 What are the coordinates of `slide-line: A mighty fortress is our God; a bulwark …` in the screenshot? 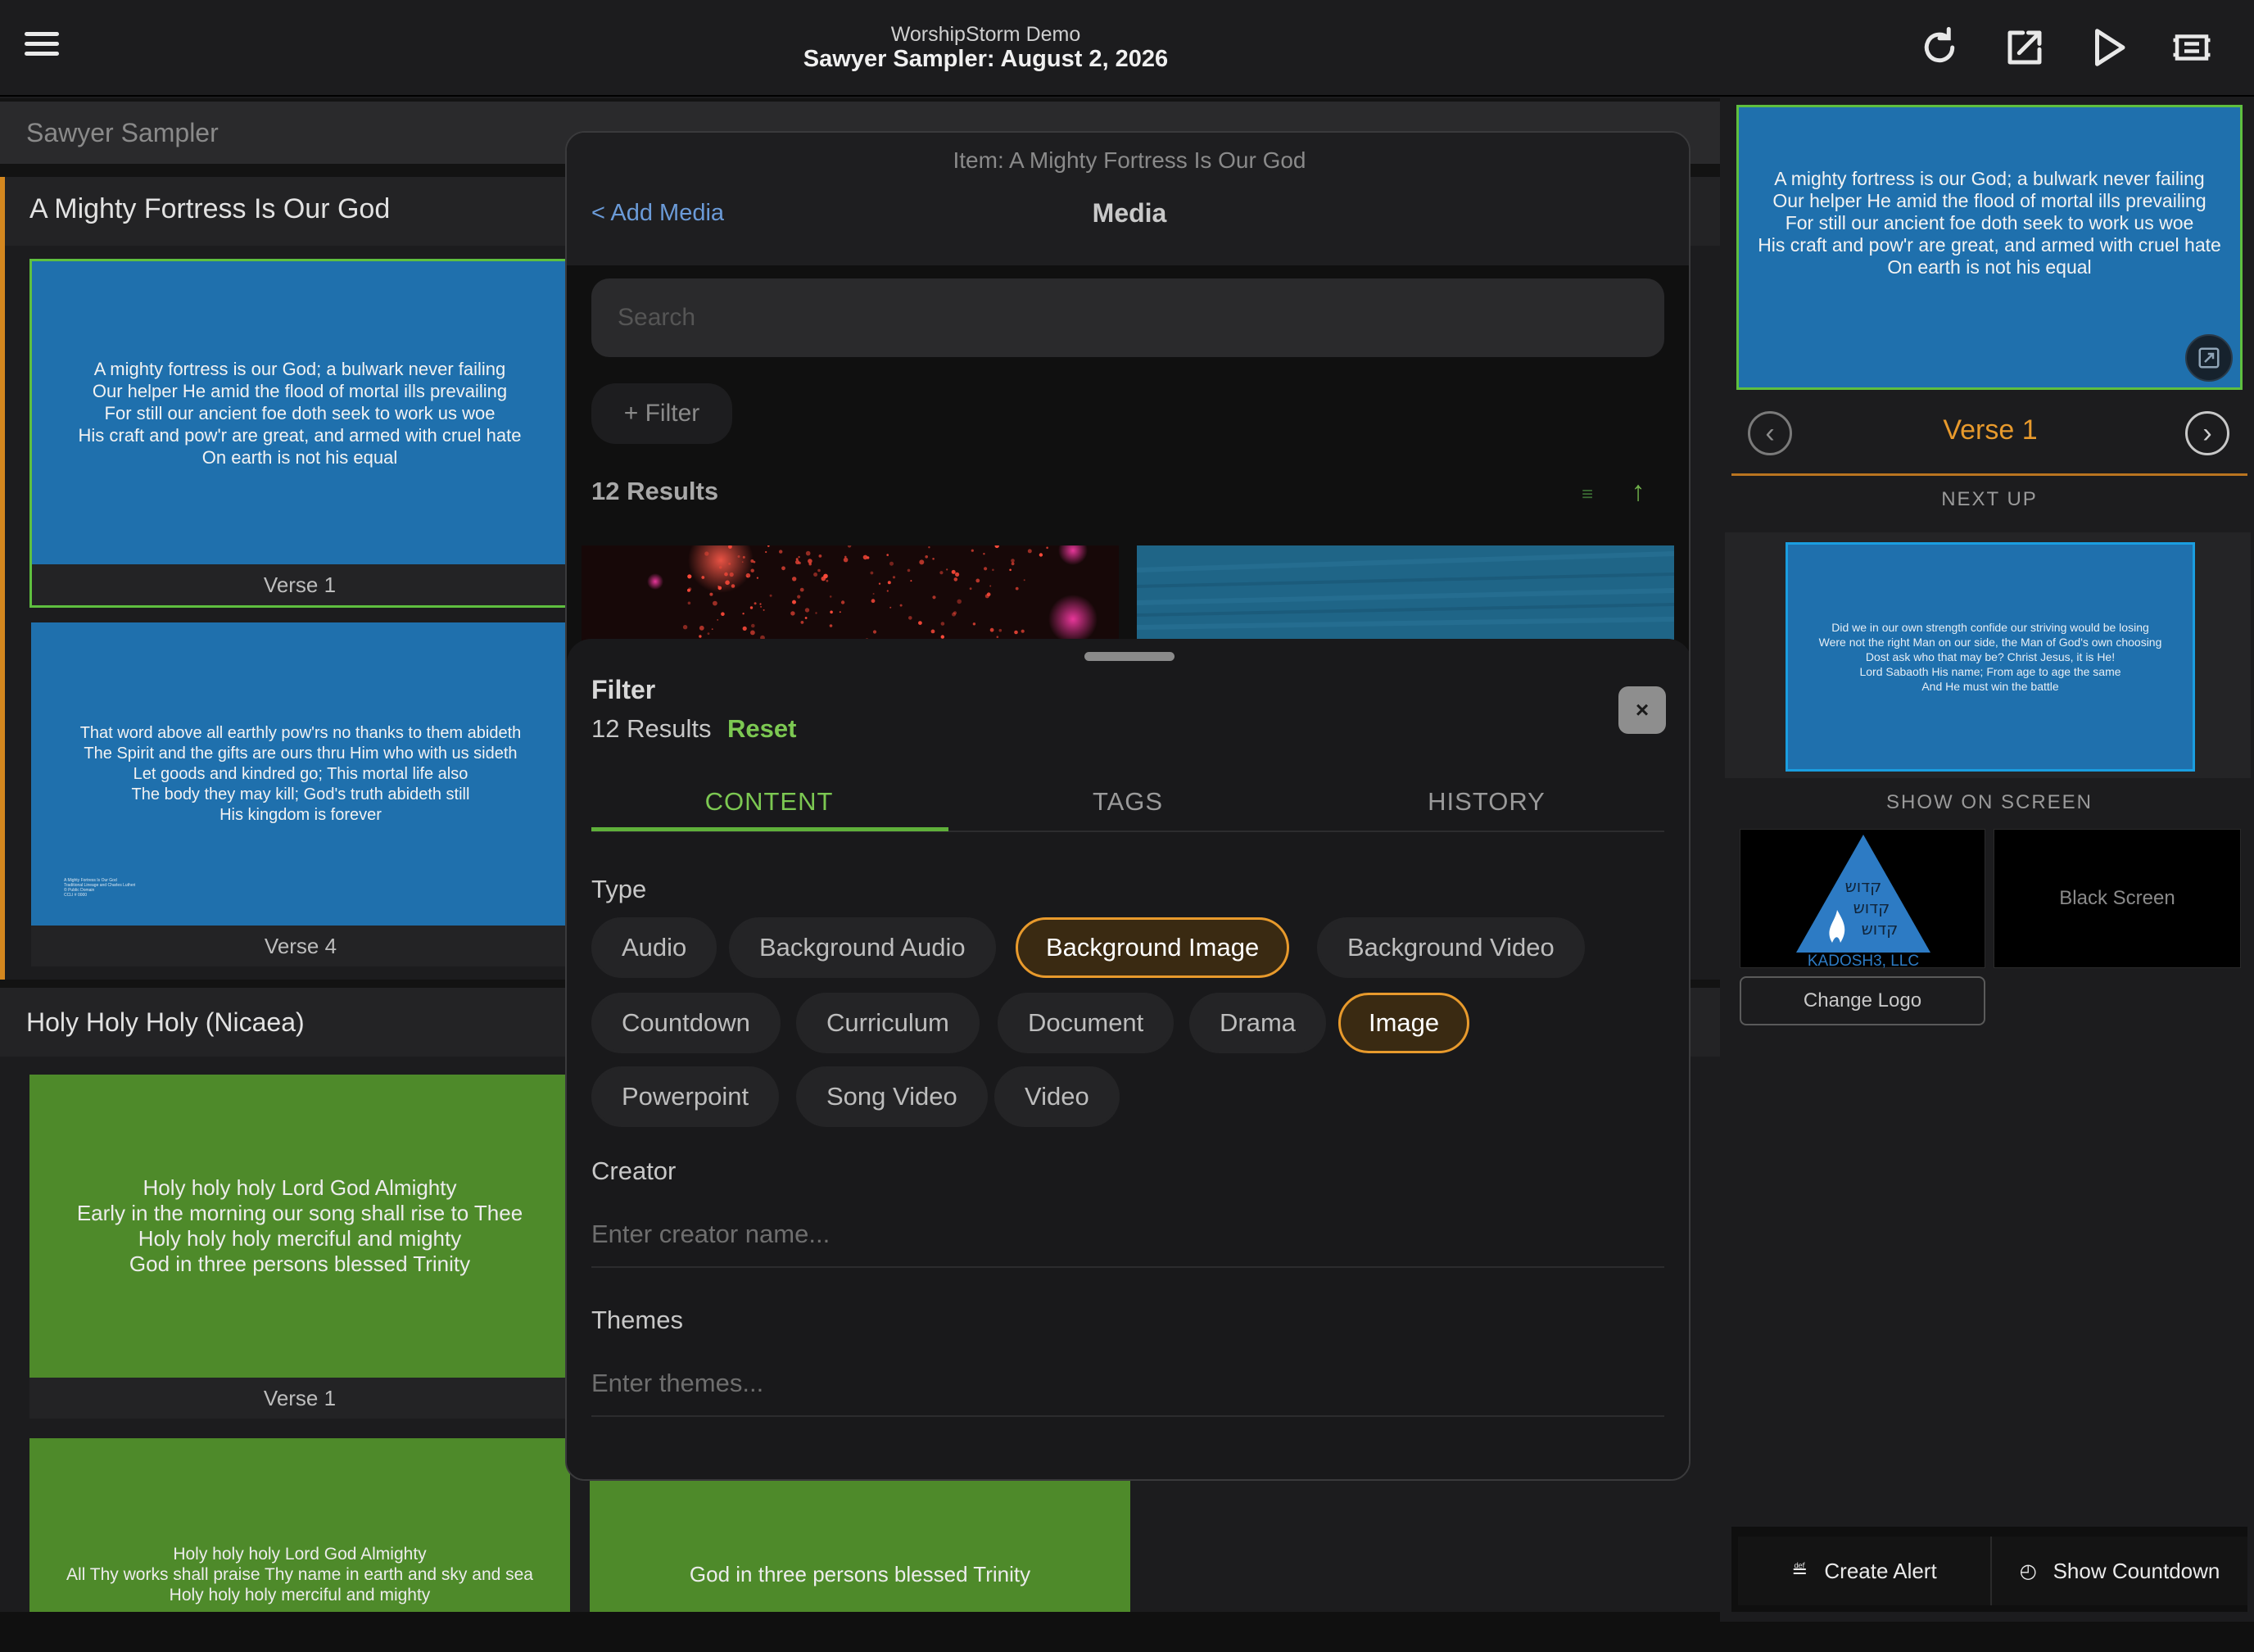 It's located at (1989, 178).